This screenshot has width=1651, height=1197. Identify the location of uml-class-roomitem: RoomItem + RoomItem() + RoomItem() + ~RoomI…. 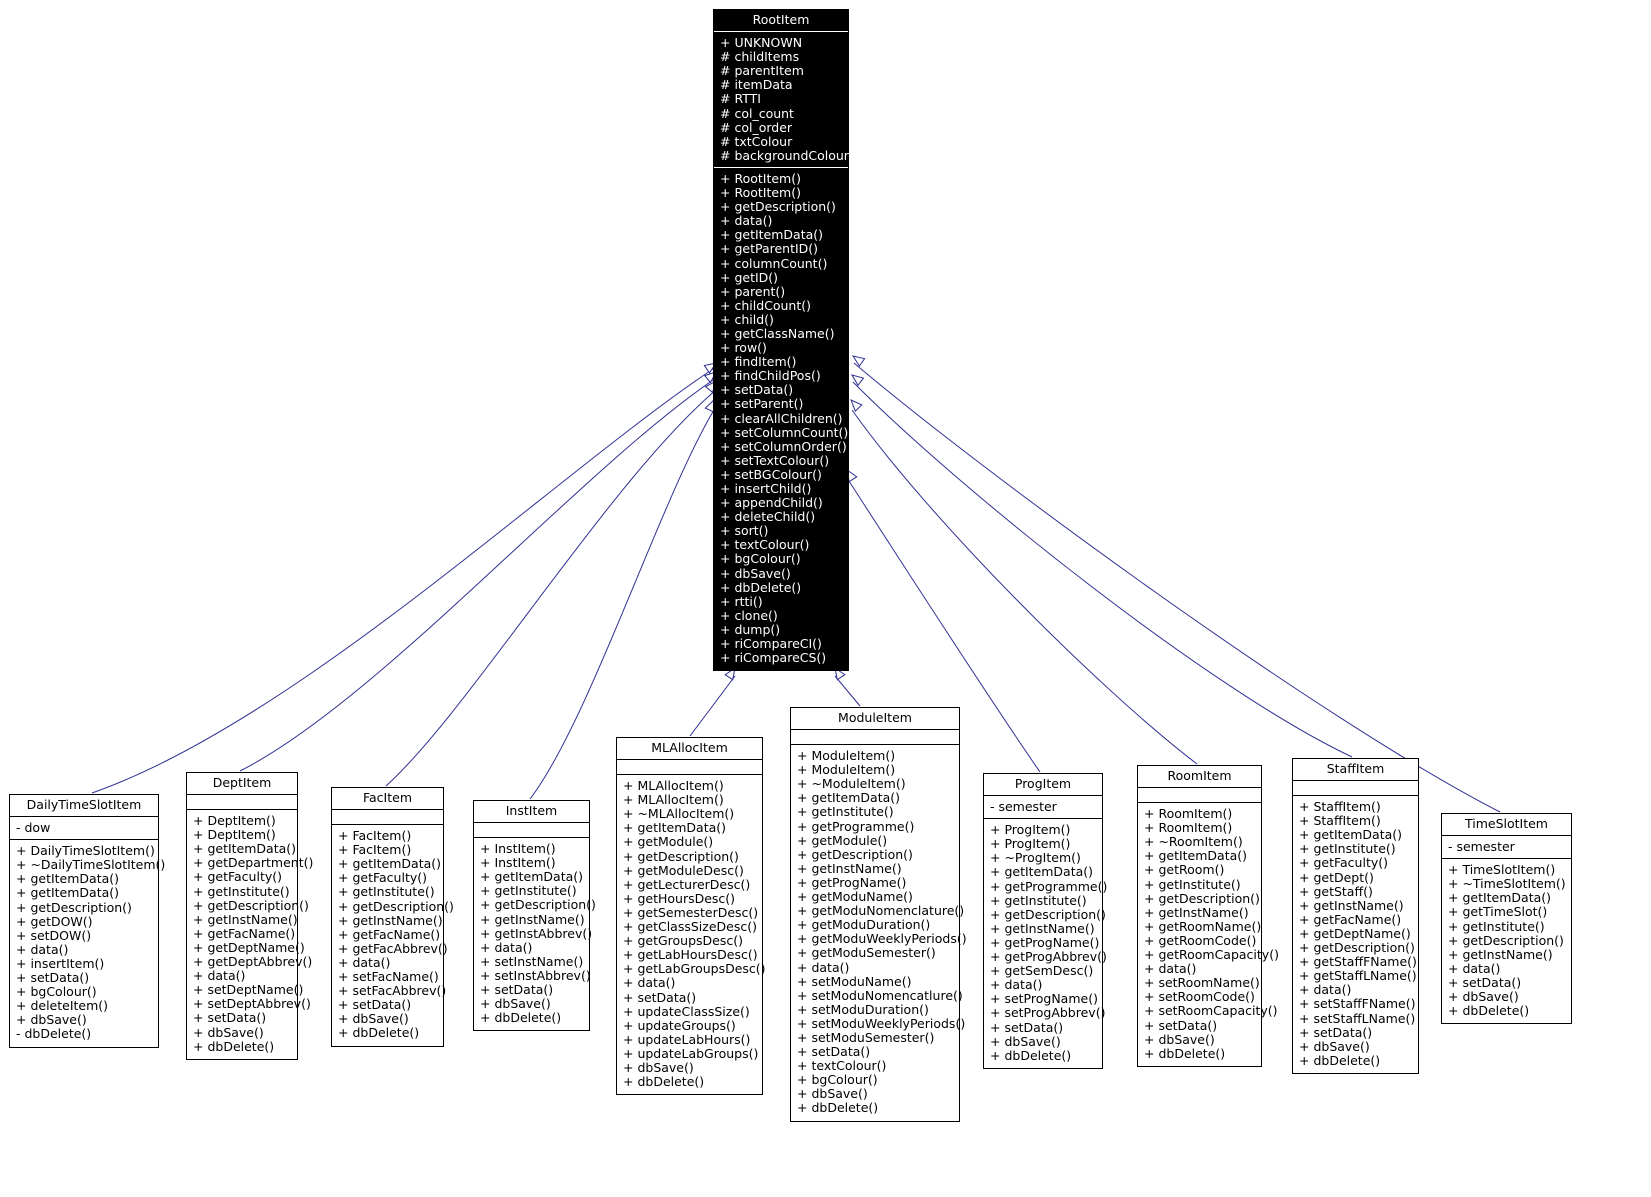
(1208, 916).